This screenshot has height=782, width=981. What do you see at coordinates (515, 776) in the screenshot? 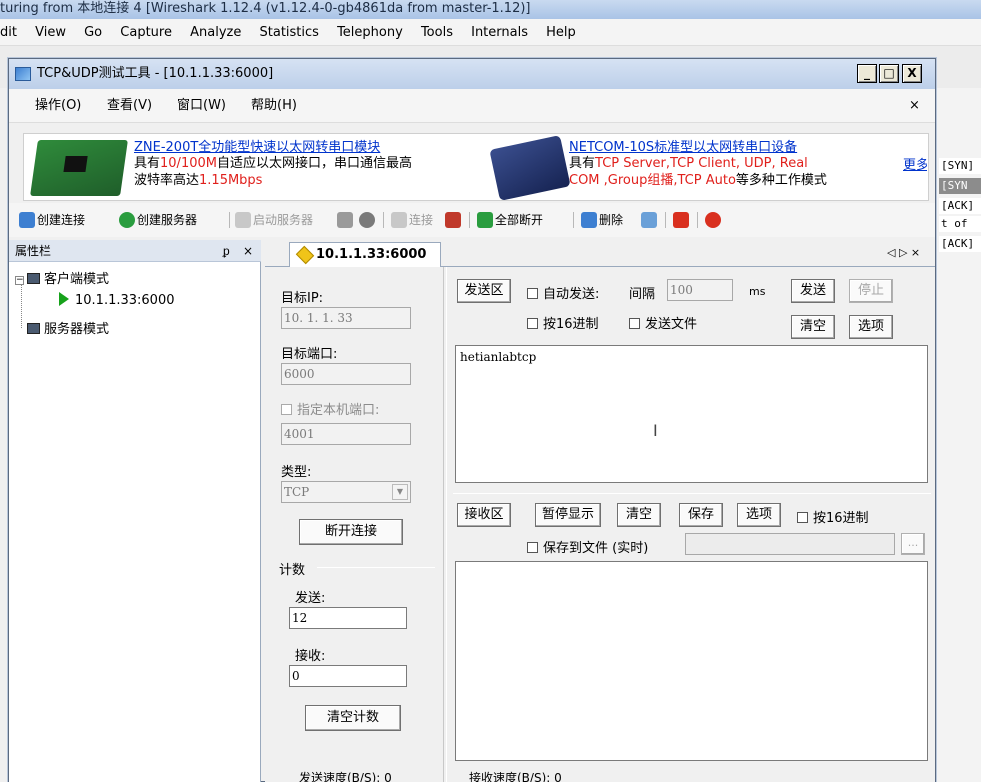
I see `recv-speed: 接收速度(B/S): 0` at bounding box center [515, 776].